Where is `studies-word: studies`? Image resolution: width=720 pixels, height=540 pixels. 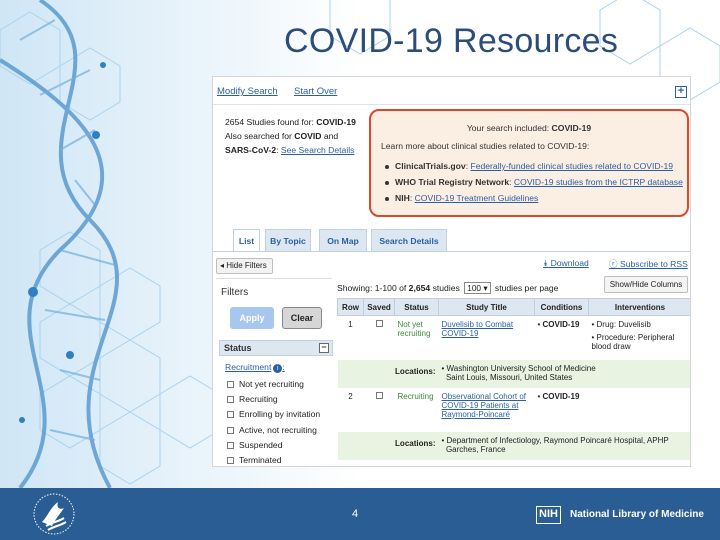
studies-word: studies is located at coordinates (446, 288).